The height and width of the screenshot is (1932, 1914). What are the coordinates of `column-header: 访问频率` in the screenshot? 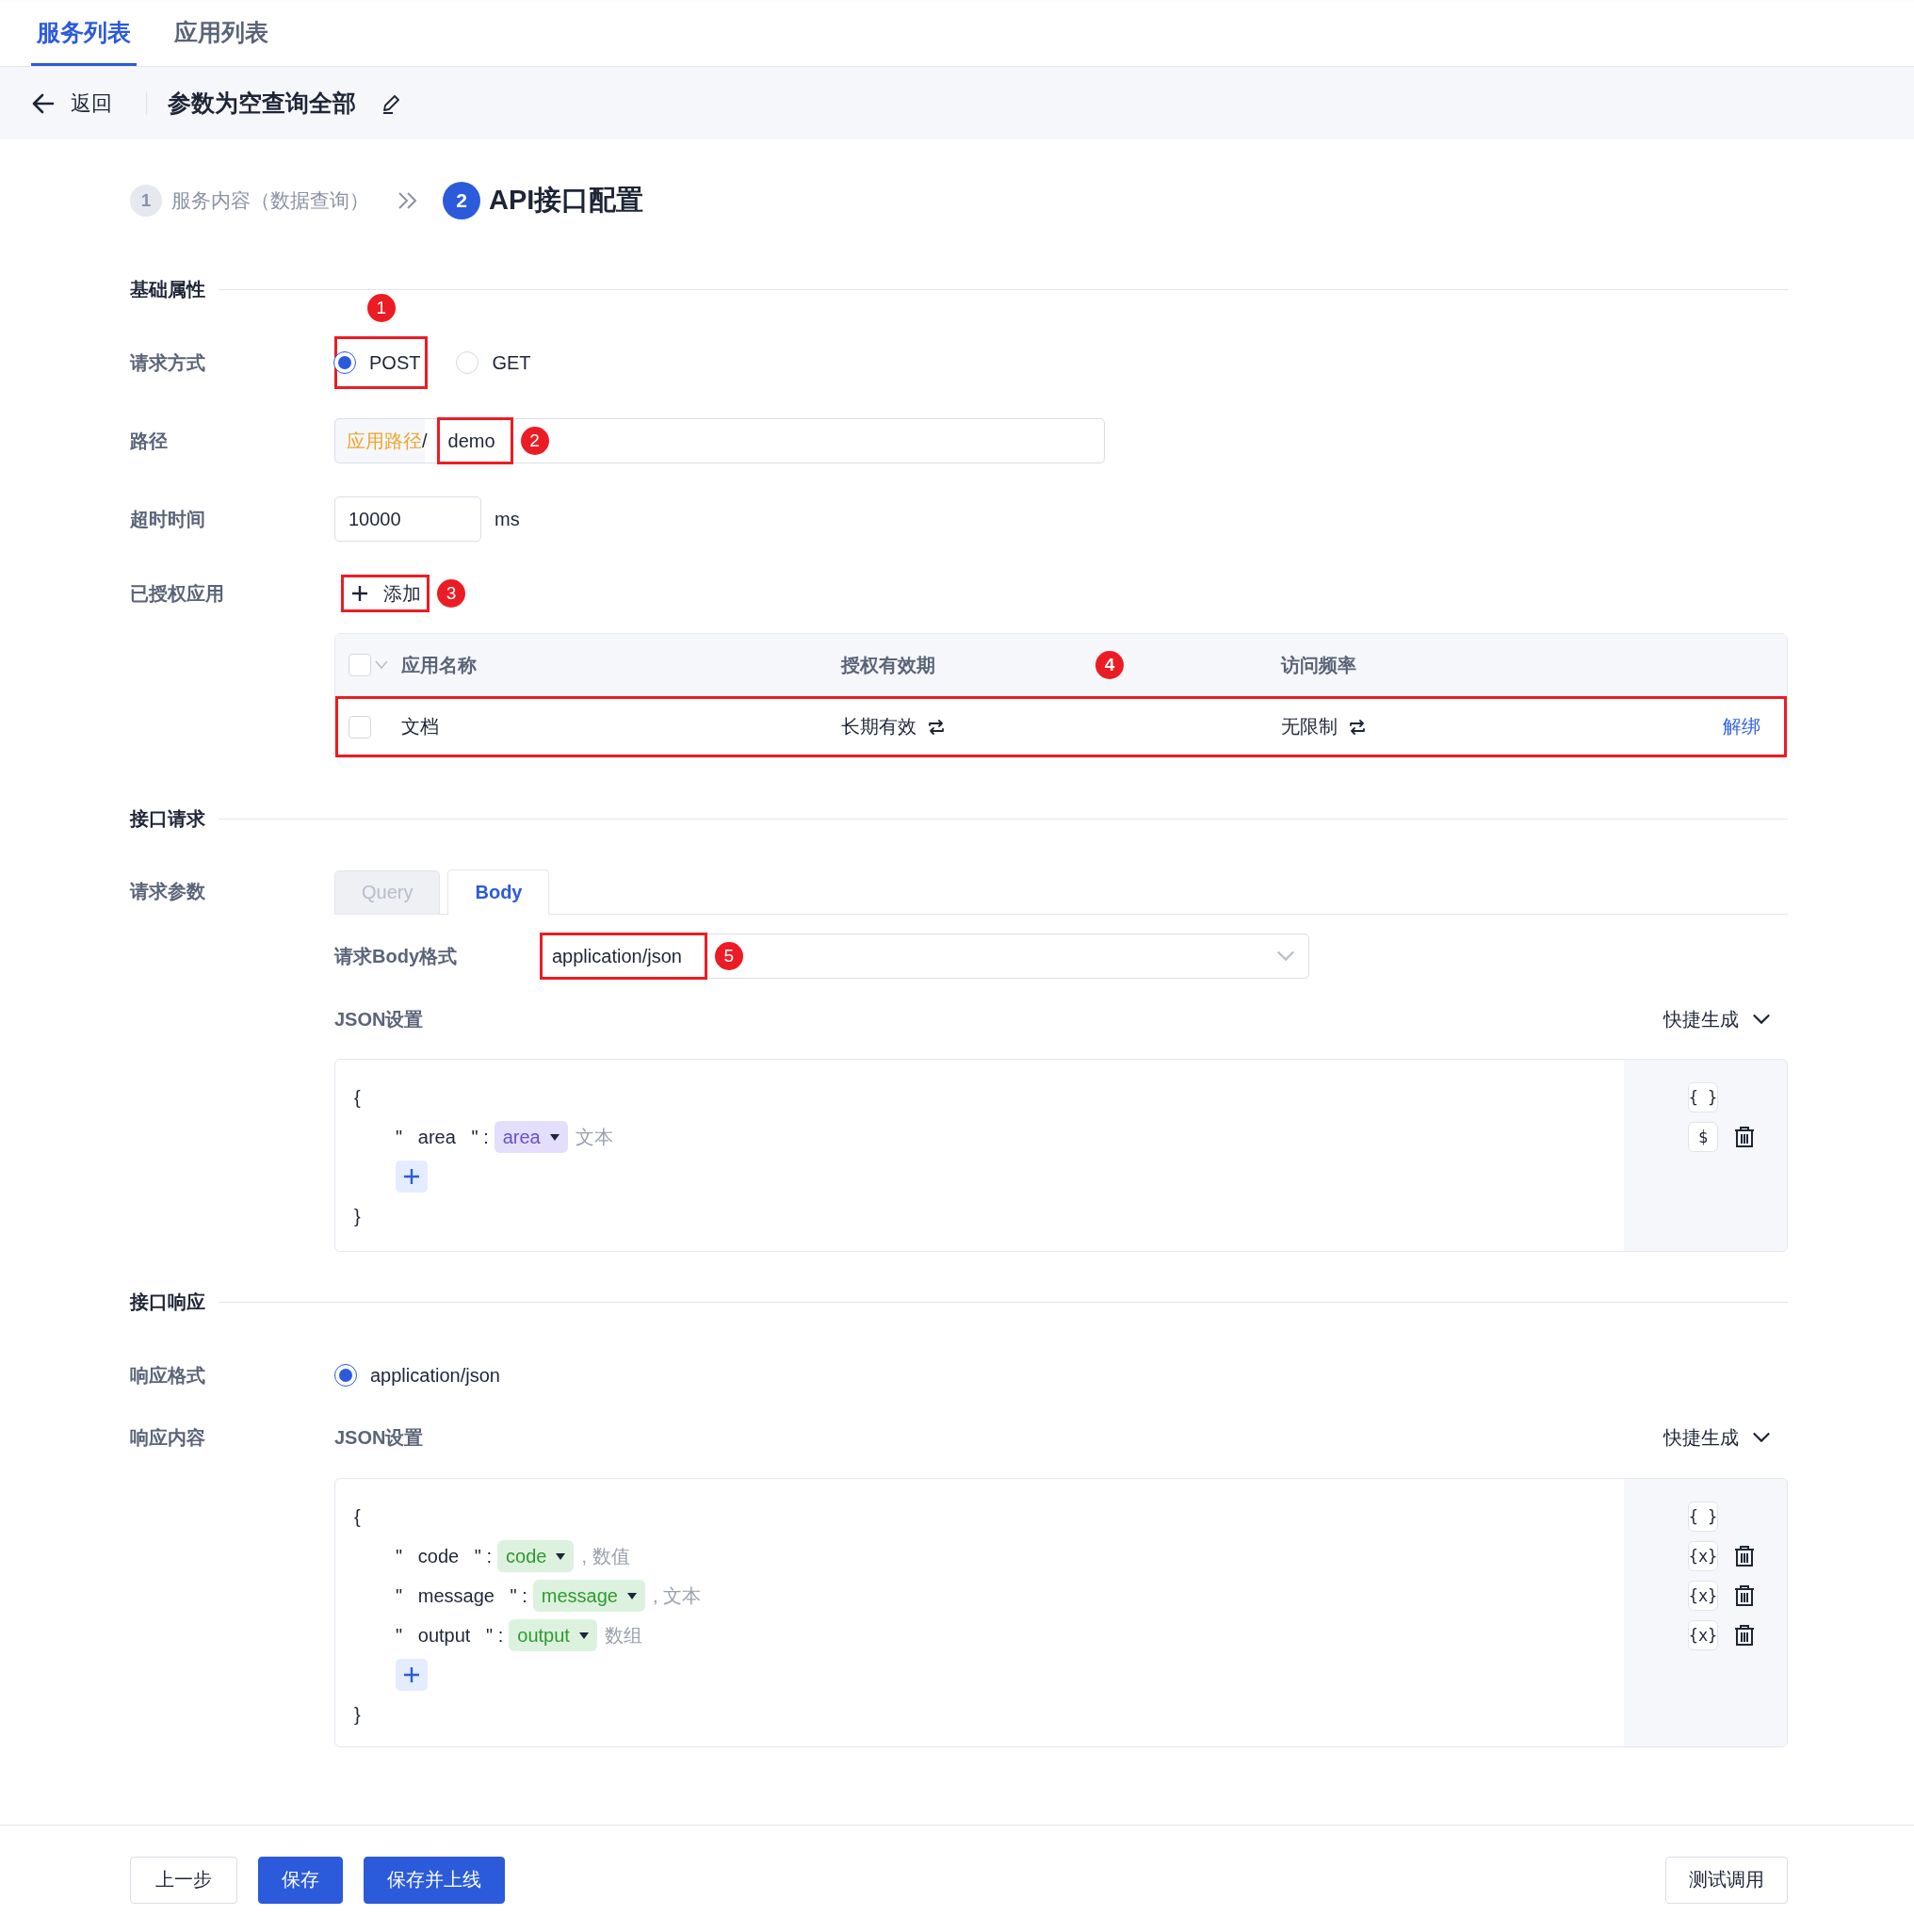 It's located at (1318, 664).